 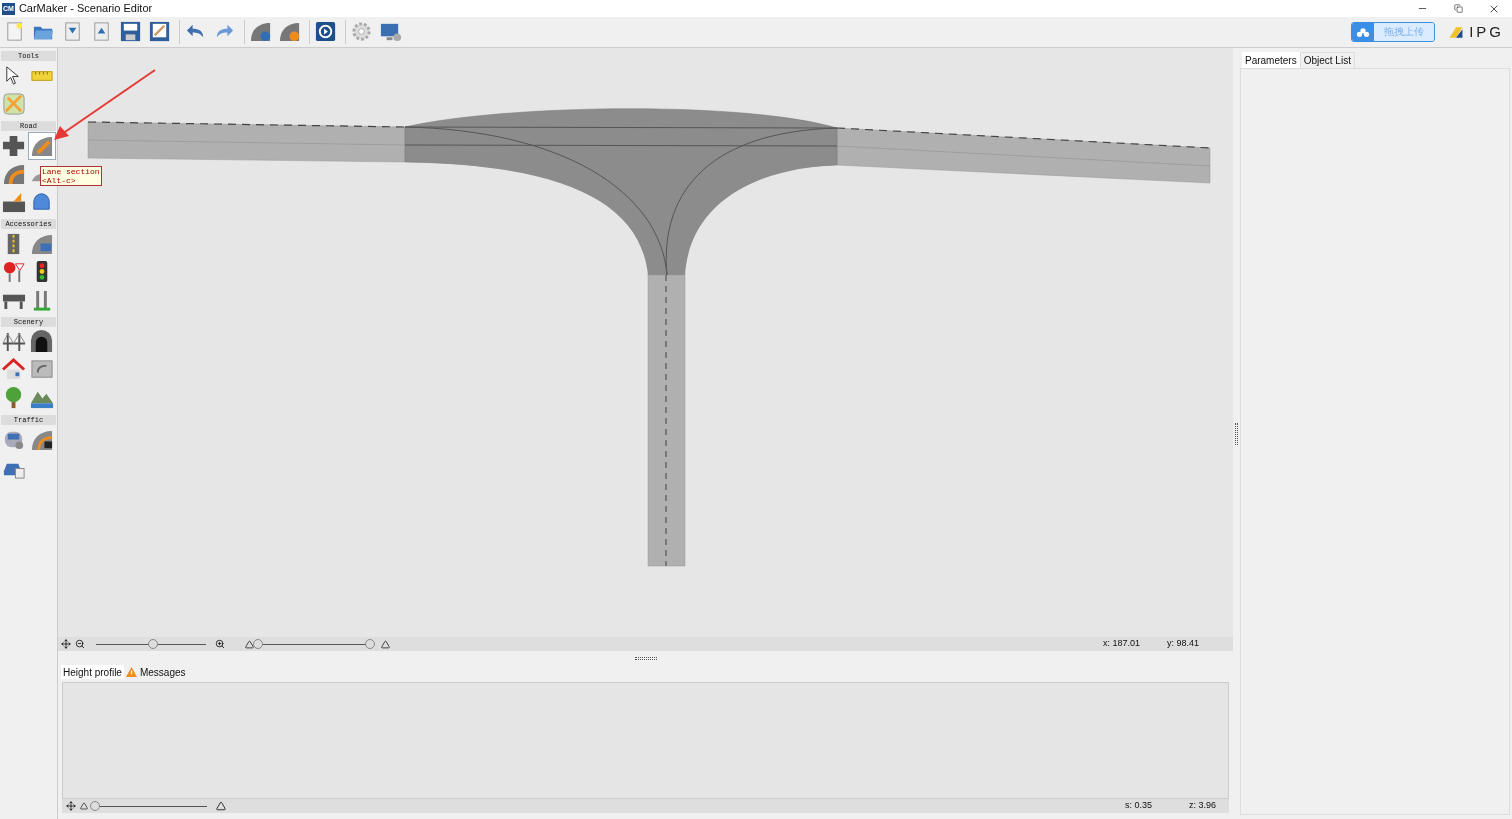 What do you see at coordinates (71, 171) in the screenshot?
I see `tooltip-text: Lane section` at bounding box center [71, 171].